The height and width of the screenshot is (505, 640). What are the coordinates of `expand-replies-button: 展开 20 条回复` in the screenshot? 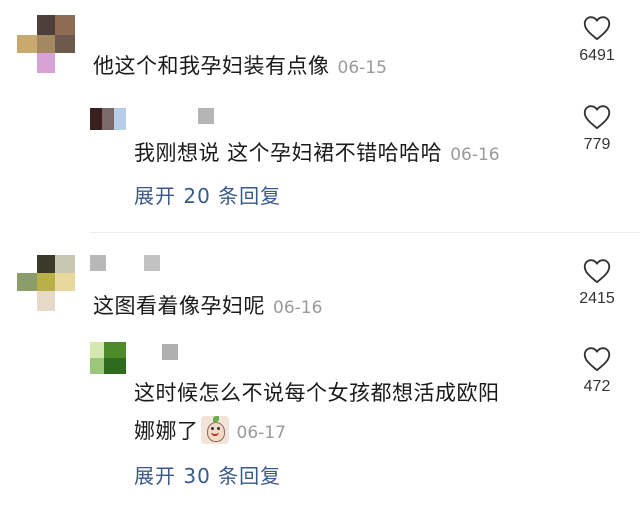 It's located at (207, 194).